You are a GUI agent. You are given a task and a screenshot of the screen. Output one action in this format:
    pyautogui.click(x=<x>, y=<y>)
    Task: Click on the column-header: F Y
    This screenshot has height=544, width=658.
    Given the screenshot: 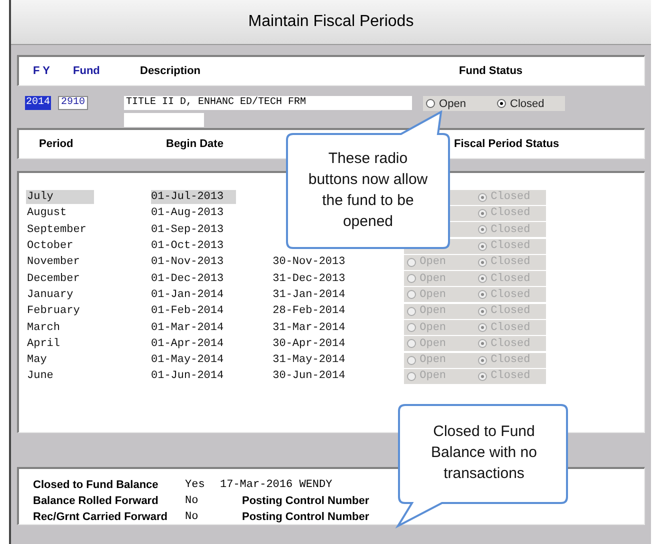 What is the action you would take?
    pyautogui.click(x=41, y=71)
    